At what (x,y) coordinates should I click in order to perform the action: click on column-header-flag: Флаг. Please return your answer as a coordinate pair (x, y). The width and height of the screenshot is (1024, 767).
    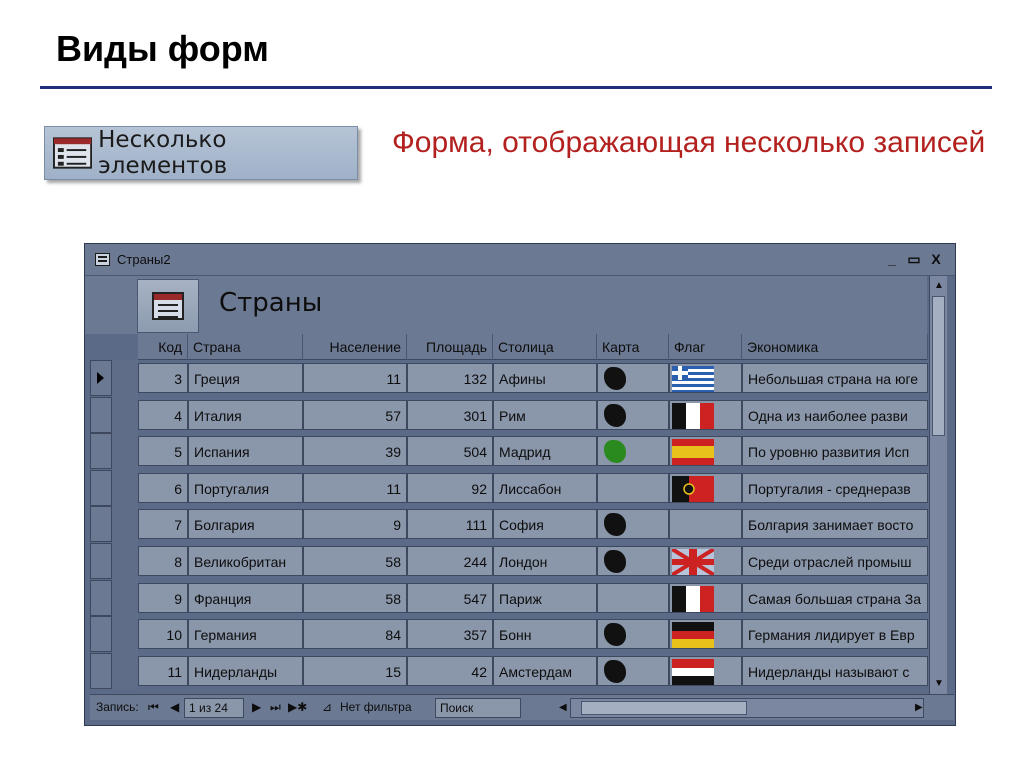
    Looking at the image, I should click on (705, 347).